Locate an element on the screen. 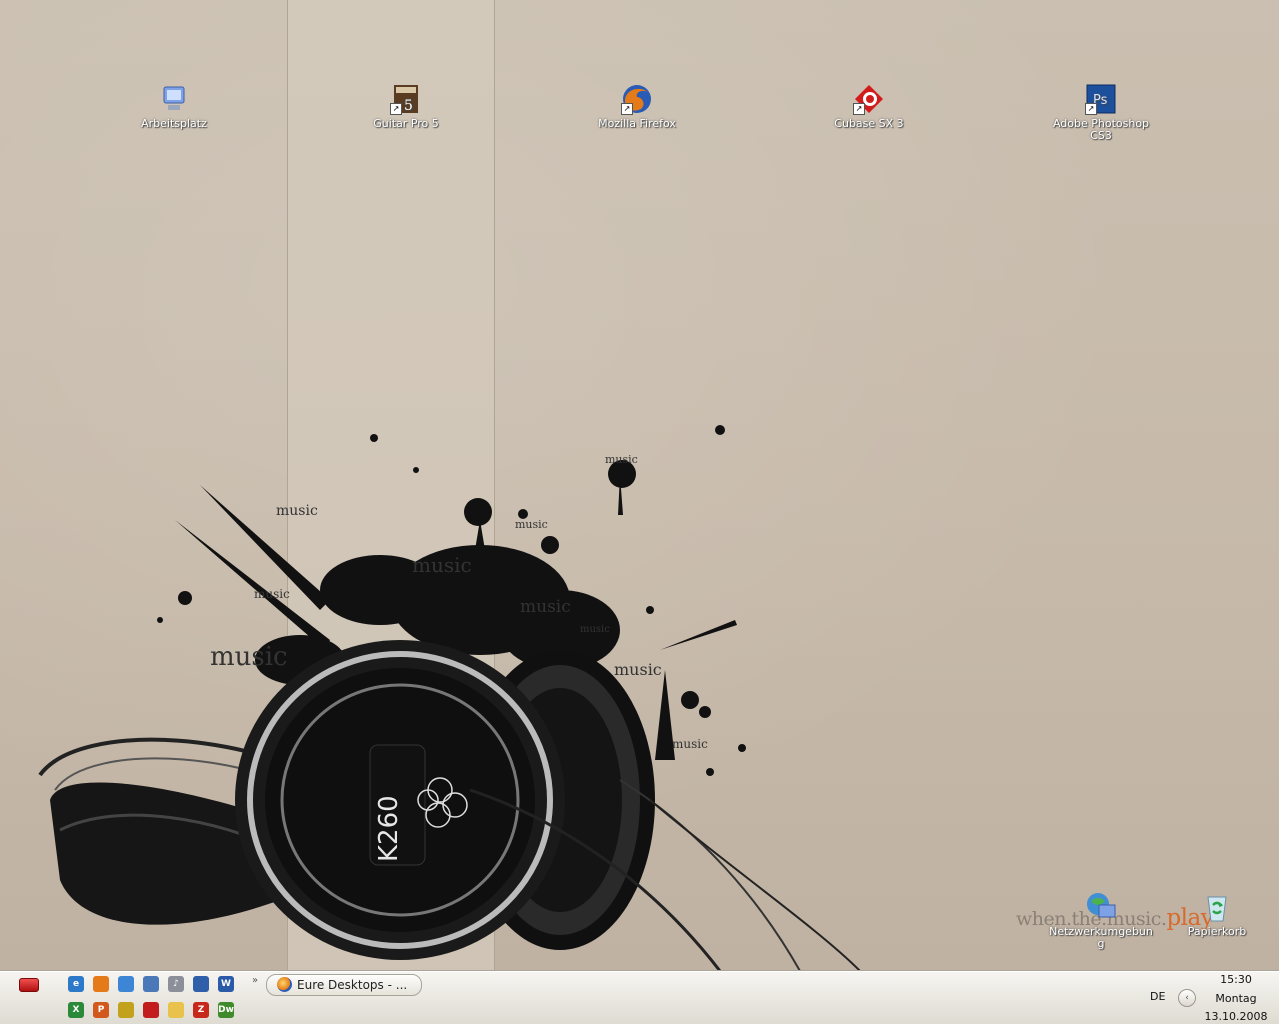 The height and width of the screenshot is (1024, 1279). svg-text: 5 is located at coordinates (408, 106).